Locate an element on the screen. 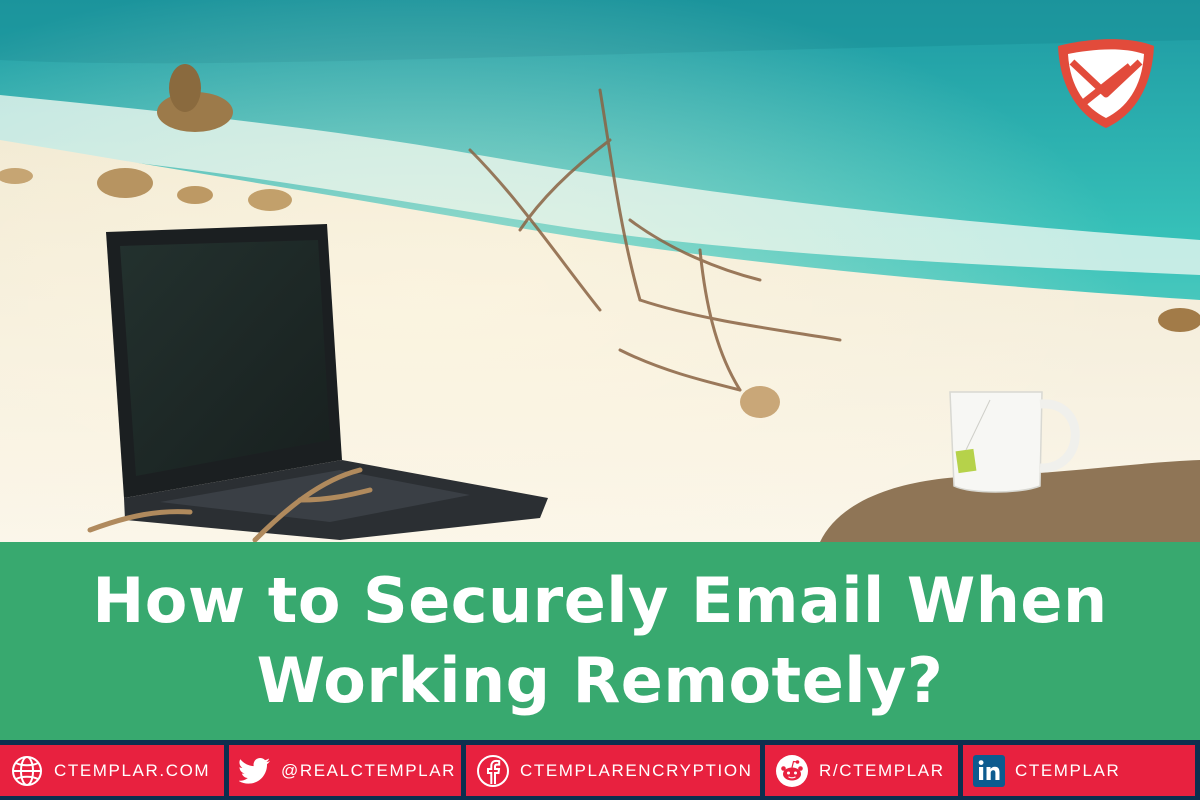 Image resolution: width=1200 pixels, height=800 pixels. reddit-link: R/CTEMPLAR is located at coordinates (861, 770).